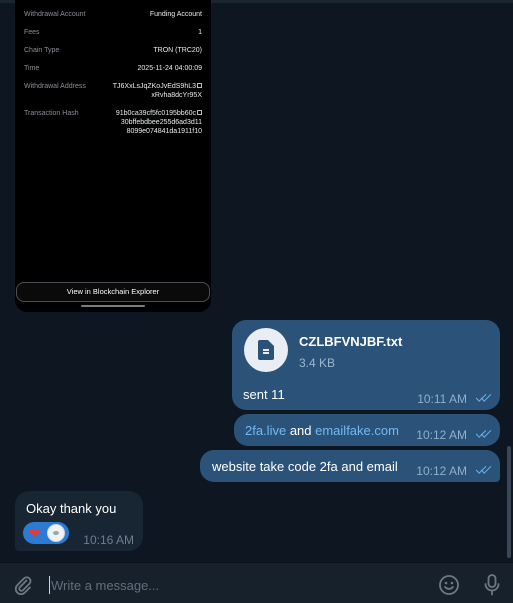  I want to click on message-text: 2fa.live and emailfake.com, so click(322, 430).